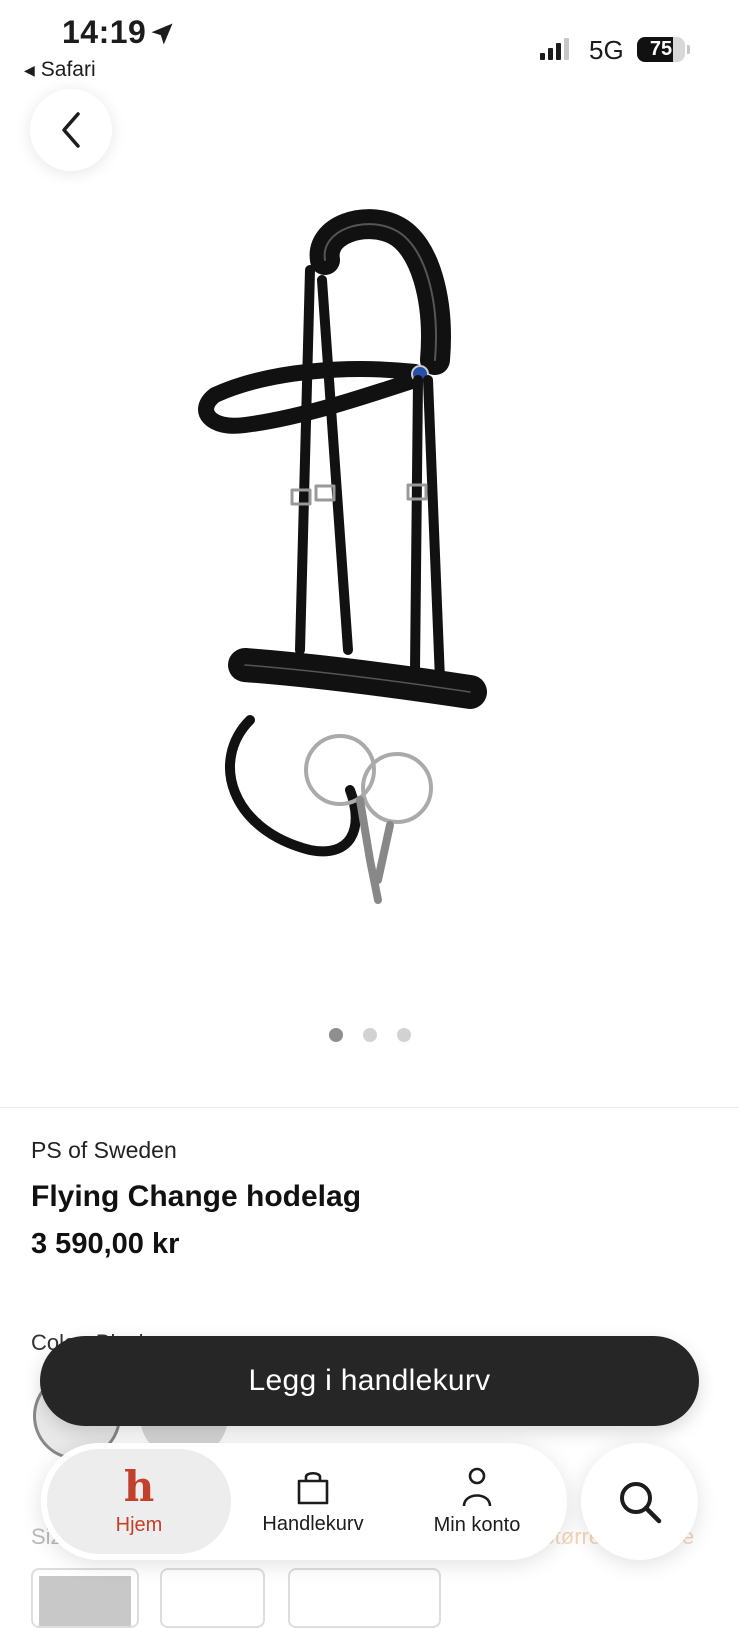 The image size is (739, 1628). Describe the element at coordinates (105, 1244) in the screenshot. I see `product-price: 3 590,00 kr` at that location.